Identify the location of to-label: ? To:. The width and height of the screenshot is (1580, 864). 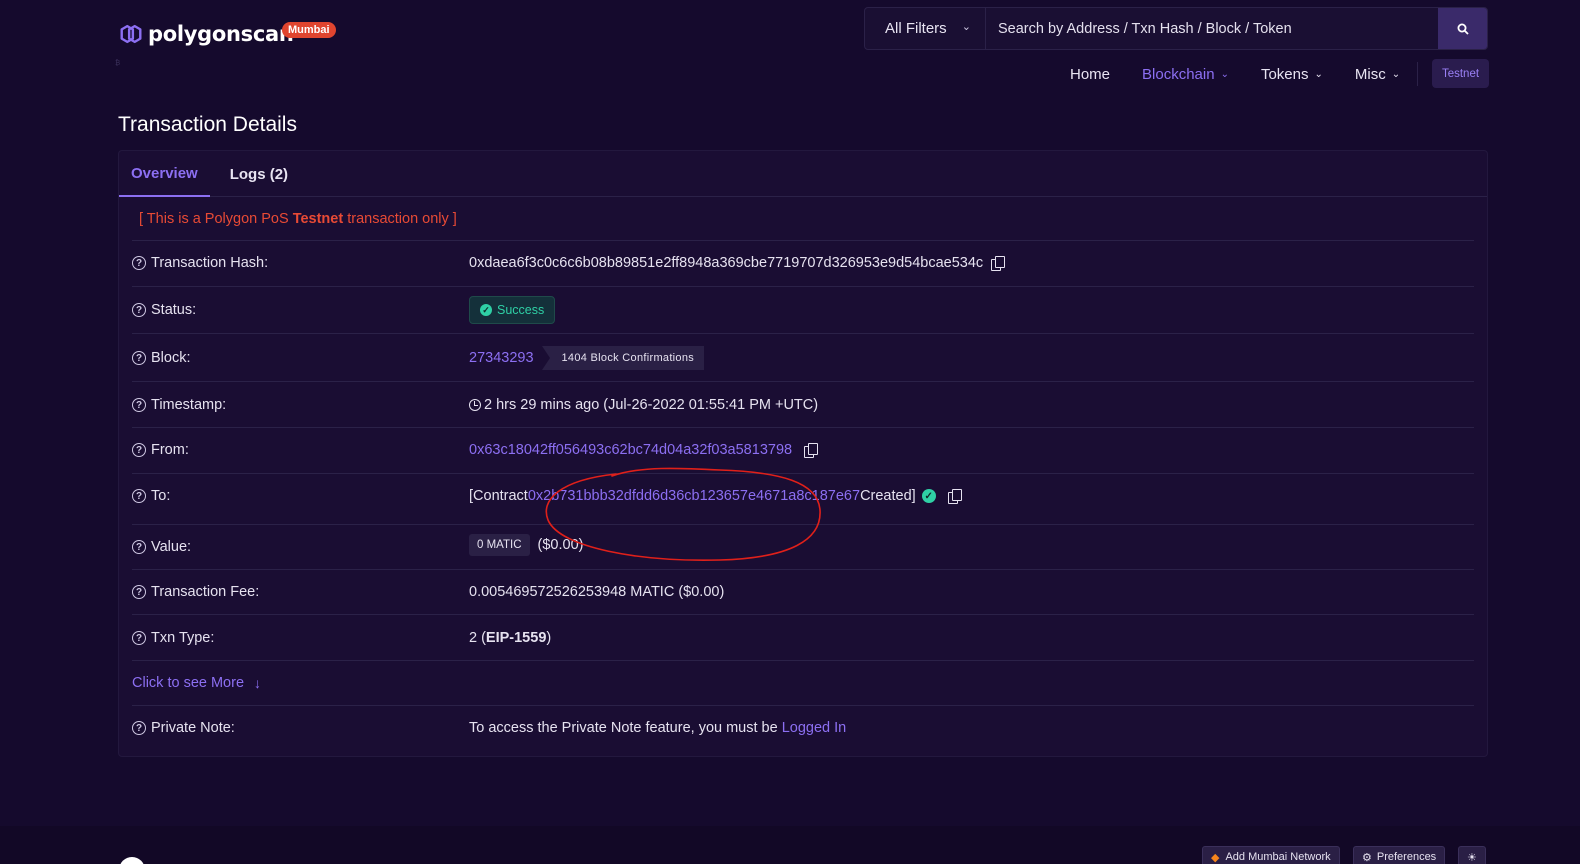
(151, 496).